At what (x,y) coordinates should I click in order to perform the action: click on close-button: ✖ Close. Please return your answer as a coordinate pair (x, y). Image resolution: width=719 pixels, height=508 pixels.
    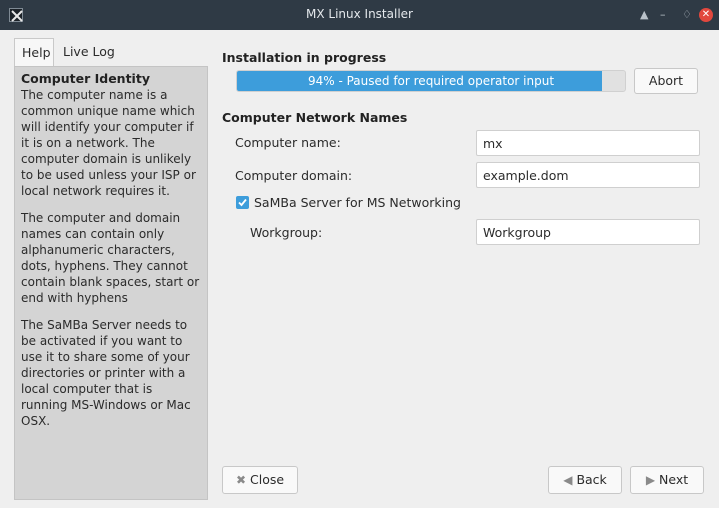
    Looking at the image, I should click on (260, 480).